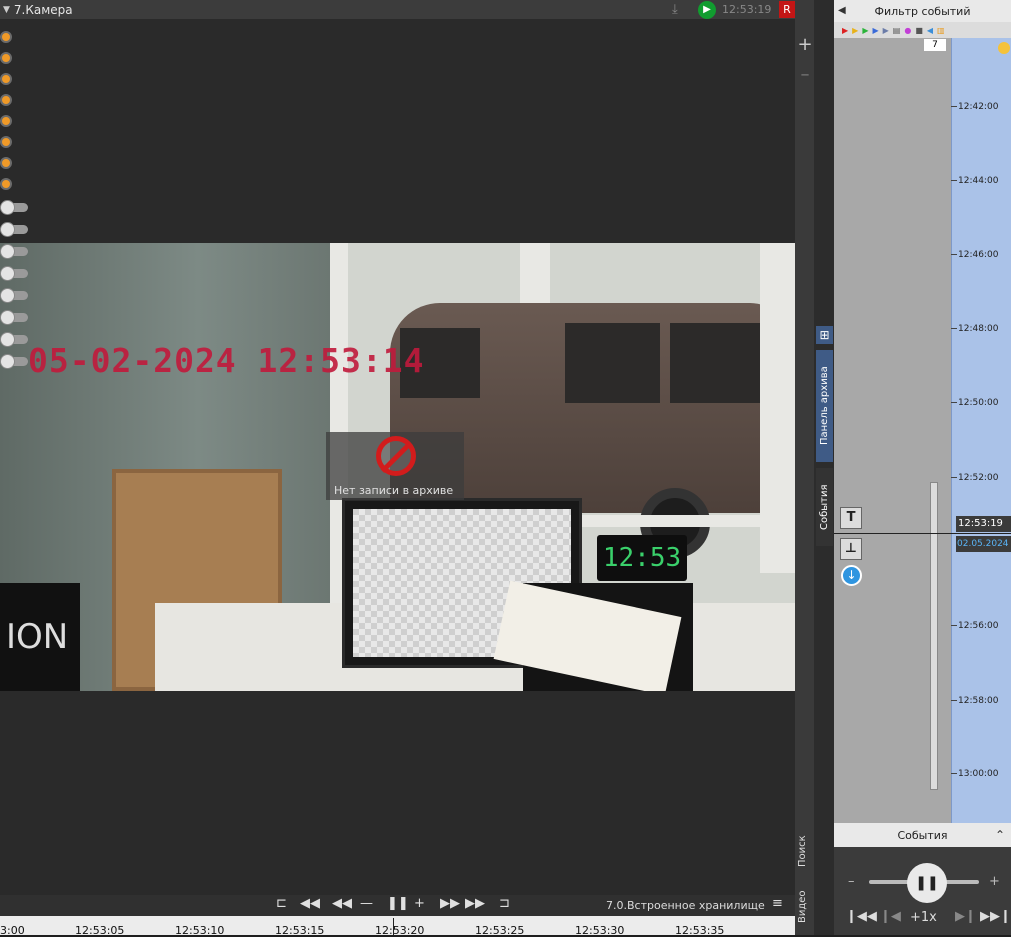  I want to click on pause-button: ❚❚, so click(927, 883).